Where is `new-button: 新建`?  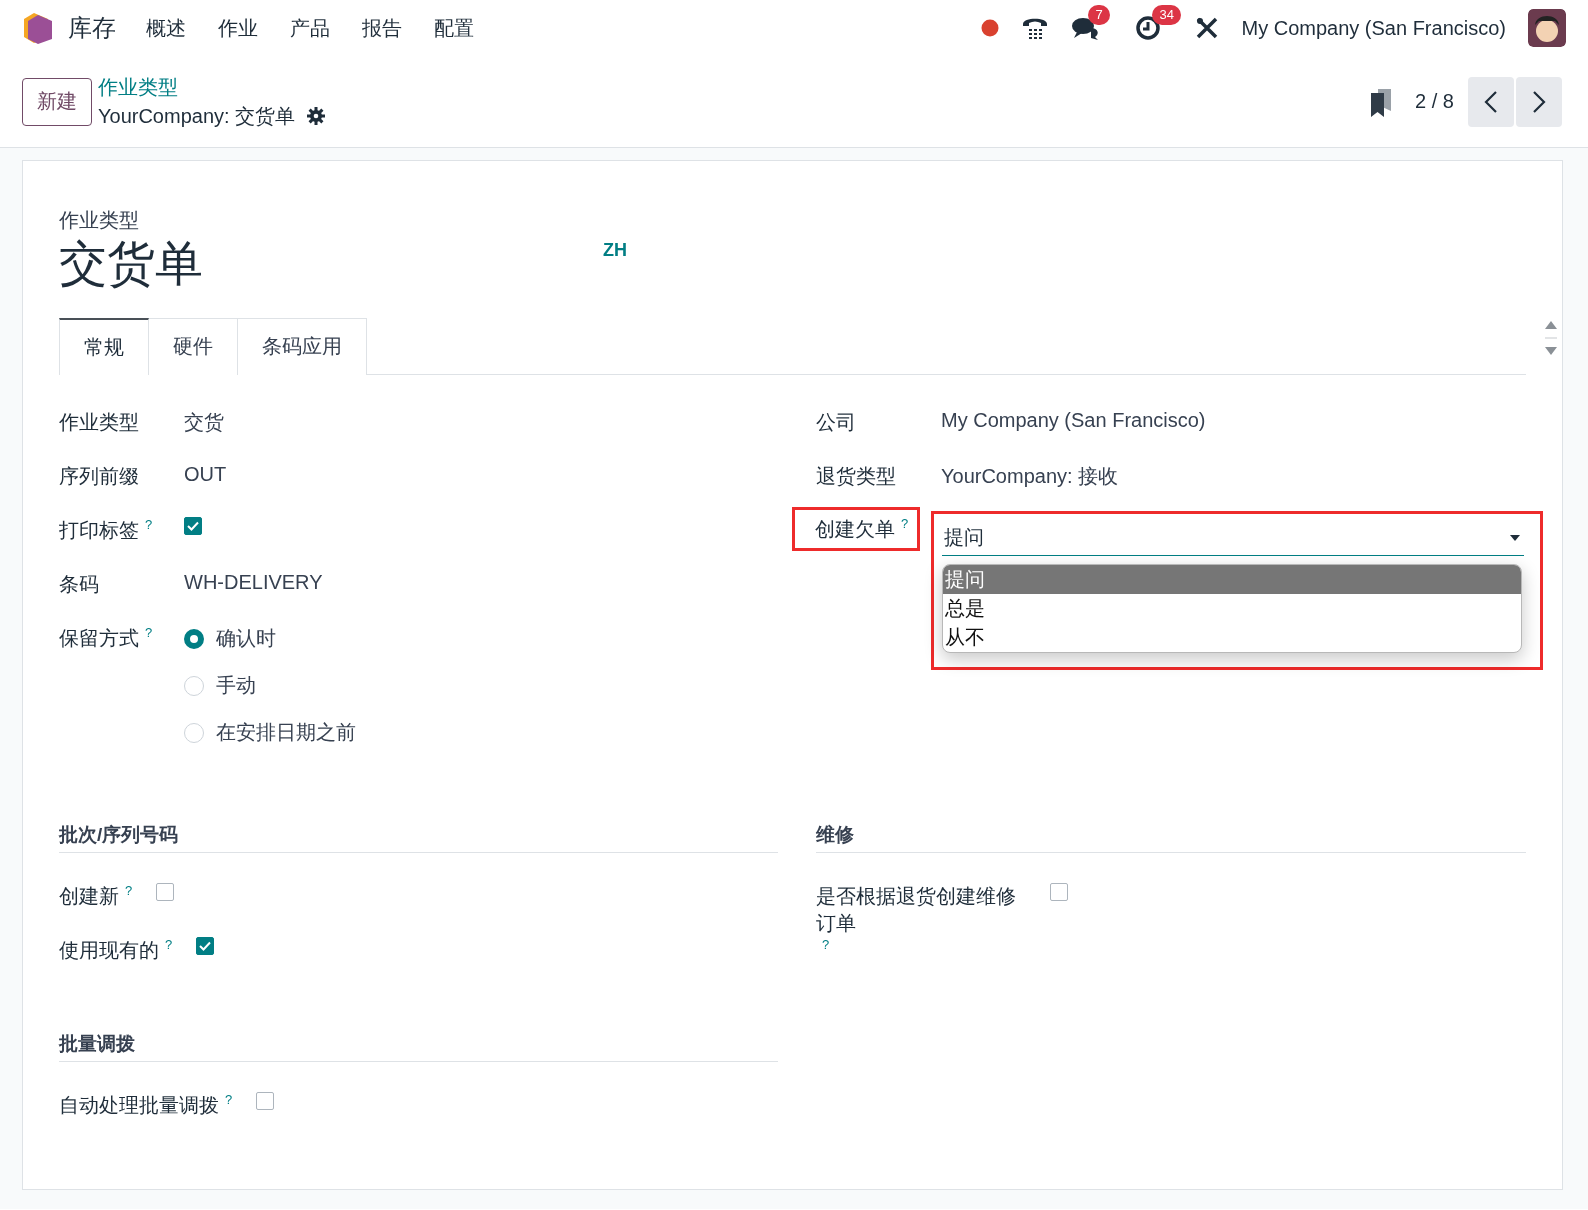 new-button: 新建 is located at coordinates (57, 101).